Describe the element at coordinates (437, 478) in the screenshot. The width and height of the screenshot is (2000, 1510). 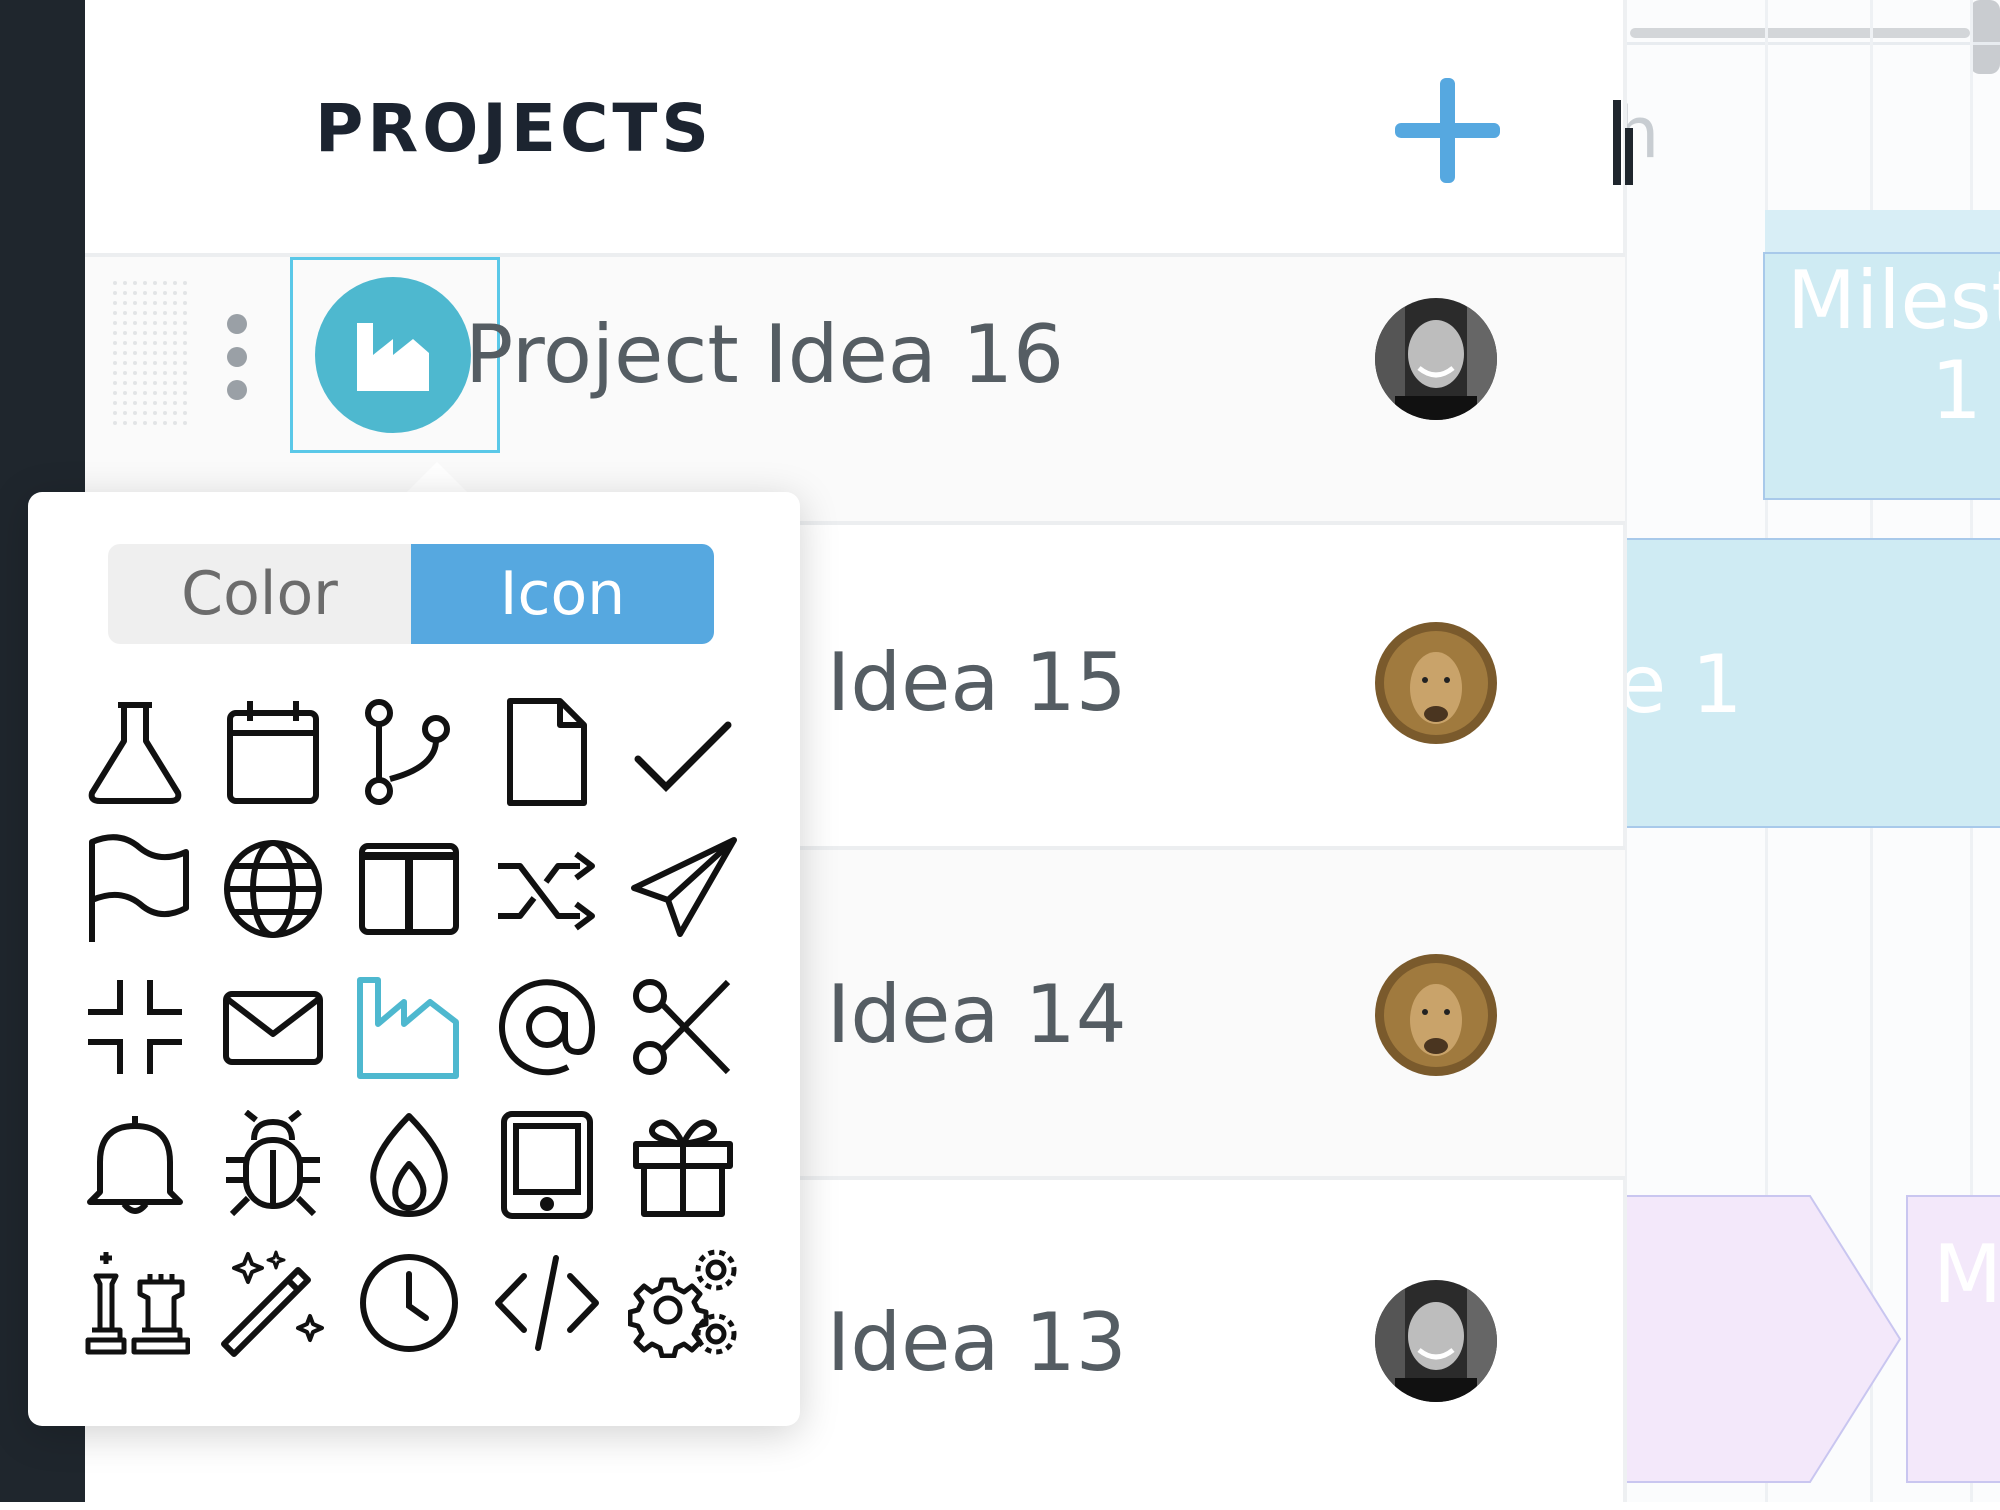
I see `popover-arrow` at that location.